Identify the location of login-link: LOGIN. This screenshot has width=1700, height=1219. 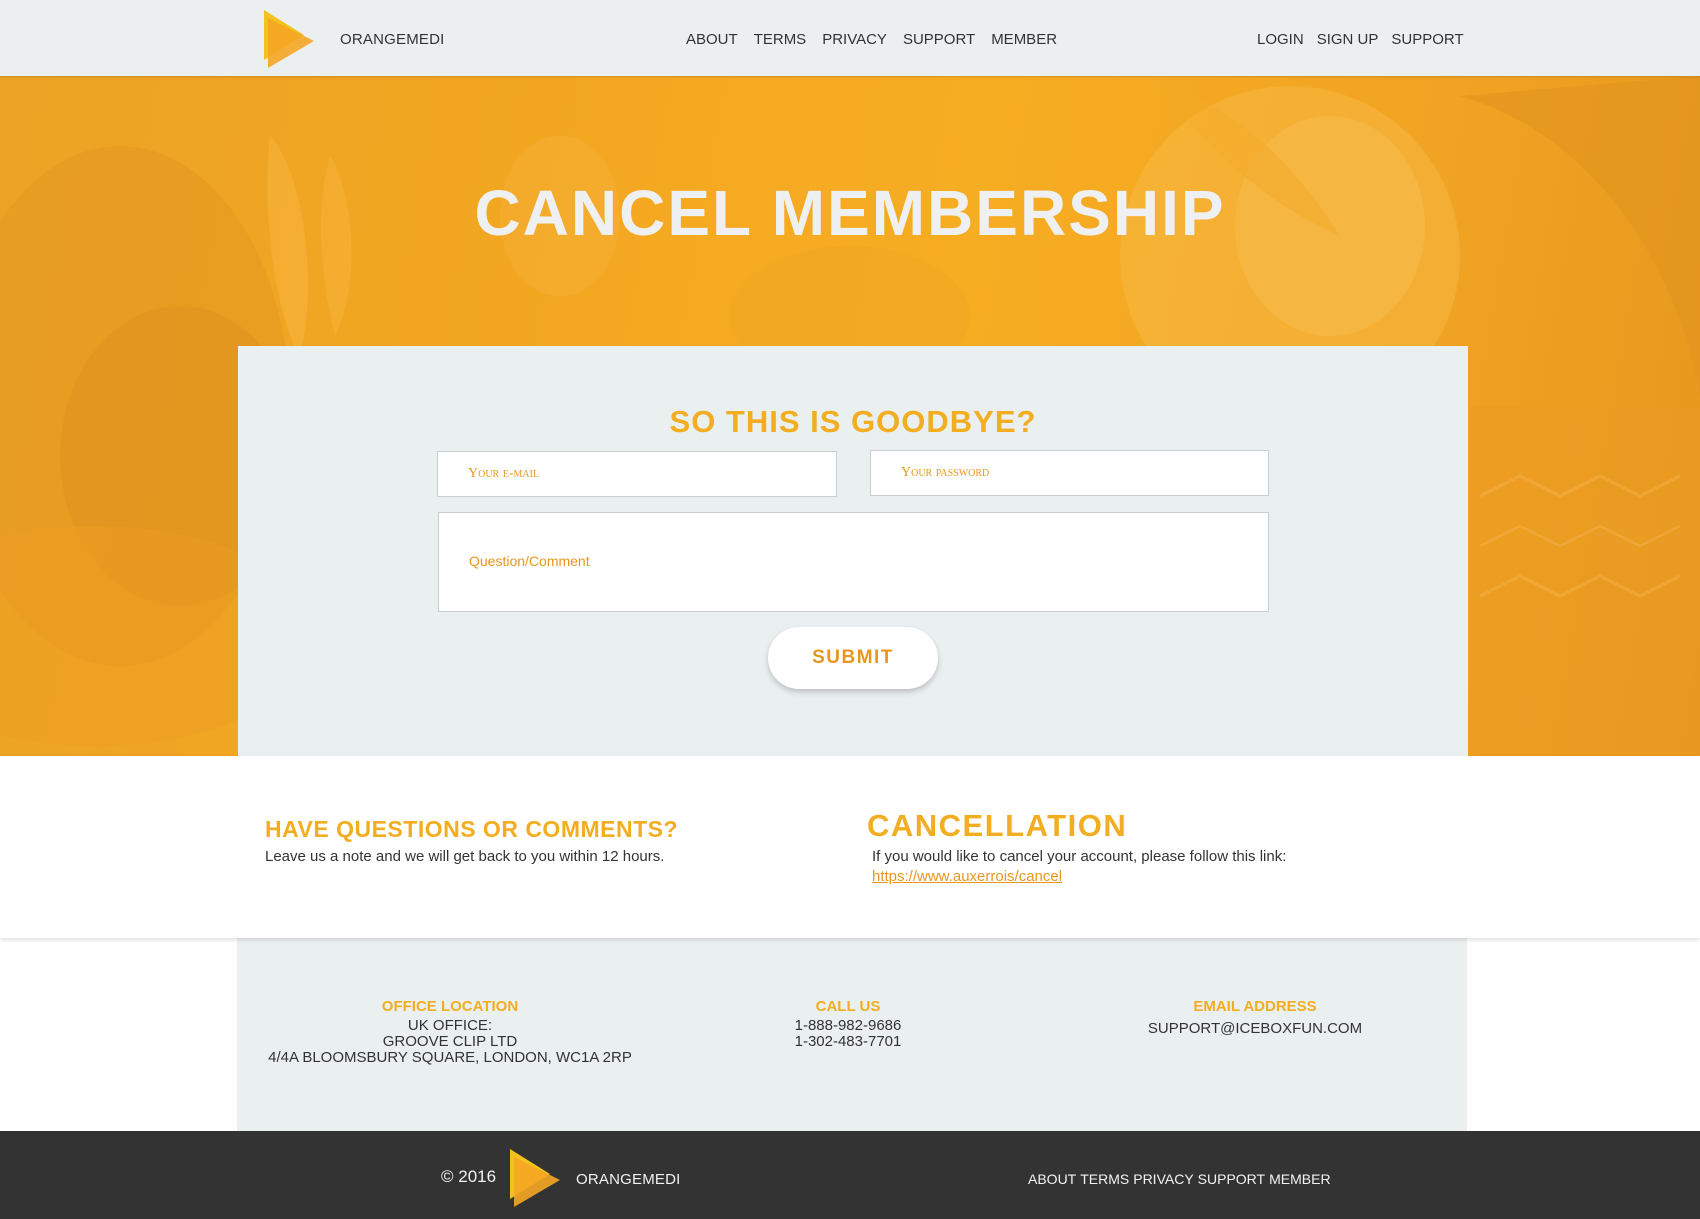
(1280, 39).